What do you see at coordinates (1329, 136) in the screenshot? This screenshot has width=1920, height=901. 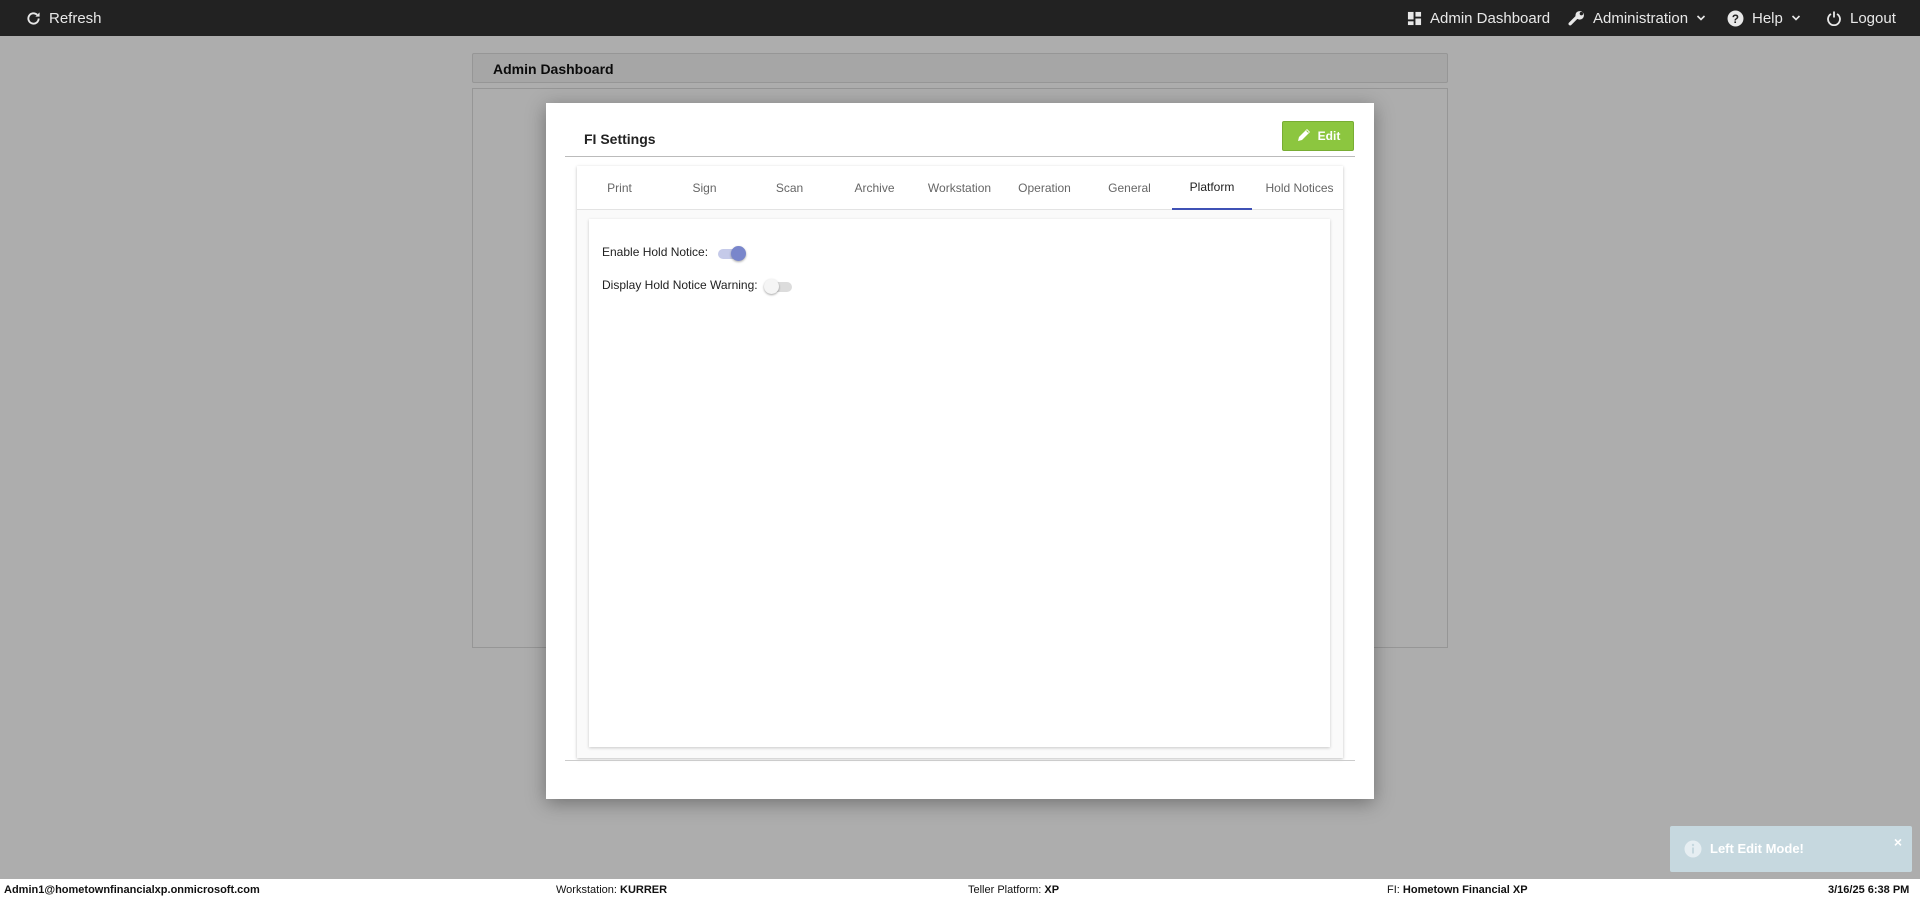 I see `edit-label: Edit` at bounding box center [1329, 136].